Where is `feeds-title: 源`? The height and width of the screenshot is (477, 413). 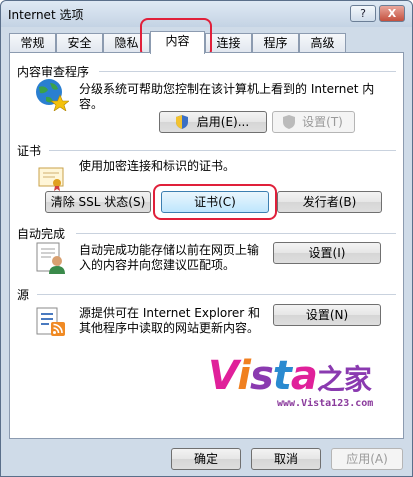 feeds-title: 源 is located at coordinates (23, 295).